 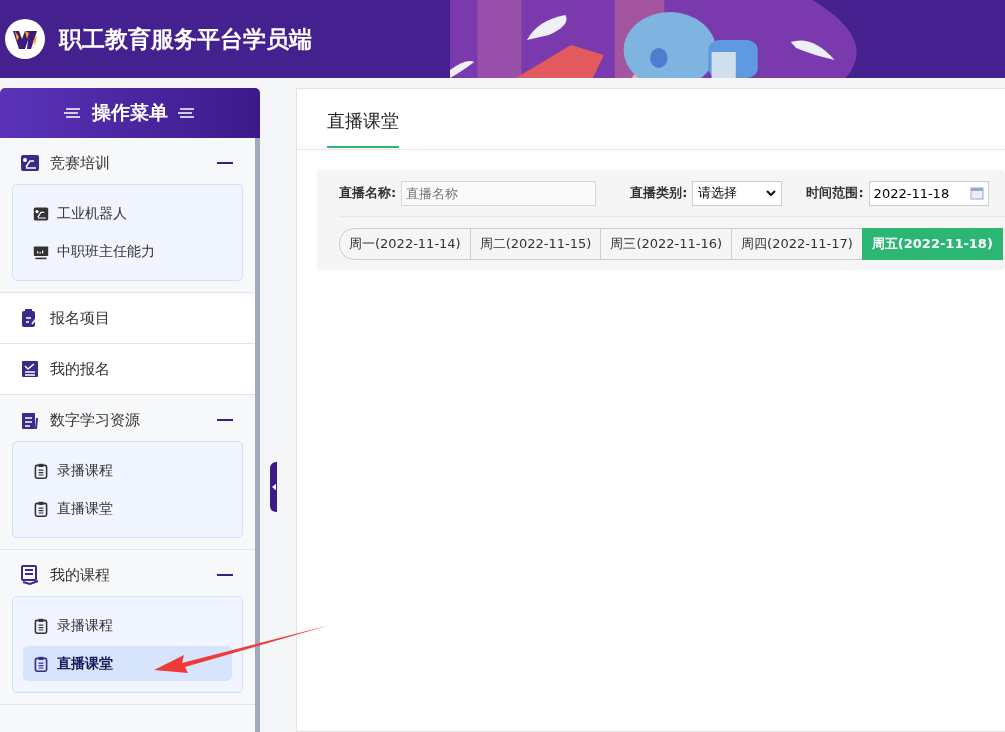 What do you see at coordinates (127, 420) in the screenshot?
I see `menu-group: 数字学习资源` at bounding box center [127, 420].